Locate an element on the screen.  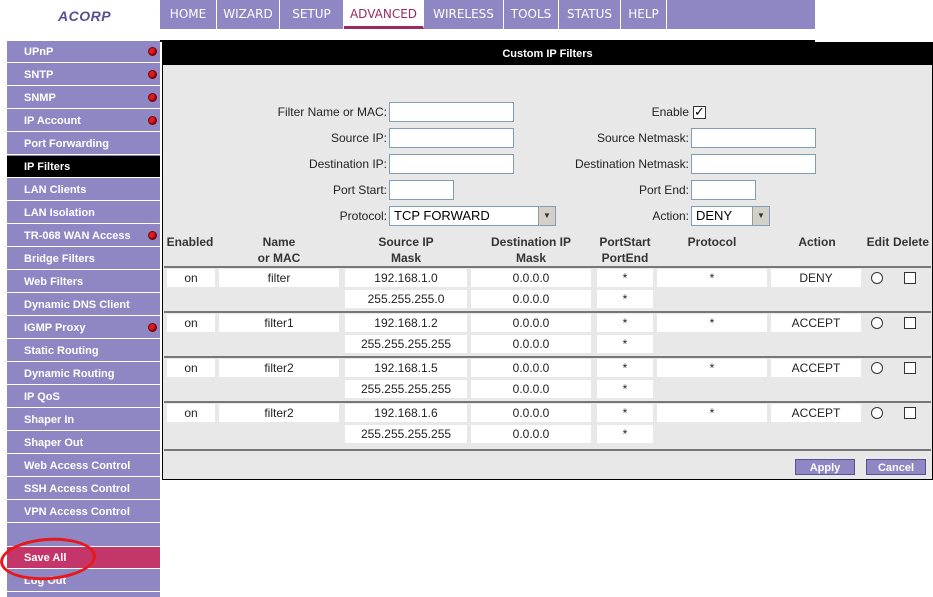
cell-name: filter2 is located at coordinates (279, 368).